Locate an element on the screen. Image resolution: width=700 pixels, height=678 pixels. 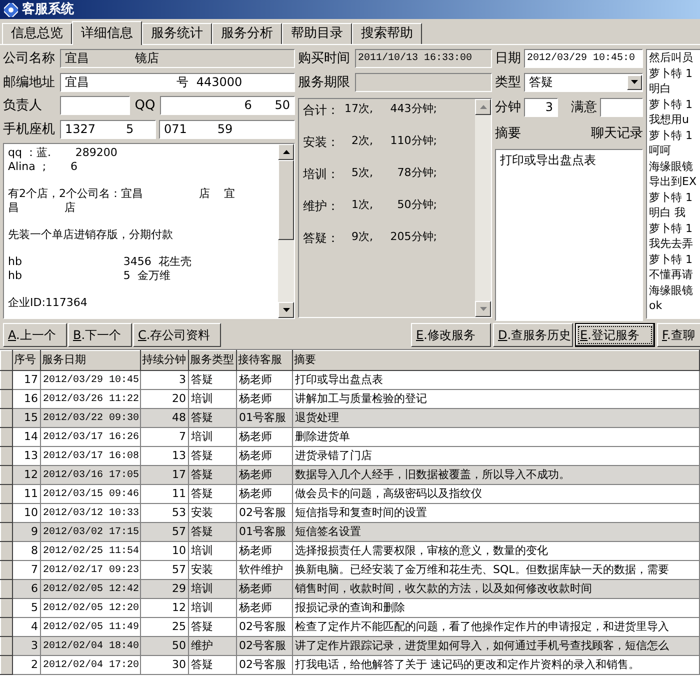
table-row: 2 2012/02/04 17:20 30 答疑 02号客服 打我电话，给他解答了关于 速记码的更改和定作片资料的录入和销售。 is located at coordinates (350, 665).